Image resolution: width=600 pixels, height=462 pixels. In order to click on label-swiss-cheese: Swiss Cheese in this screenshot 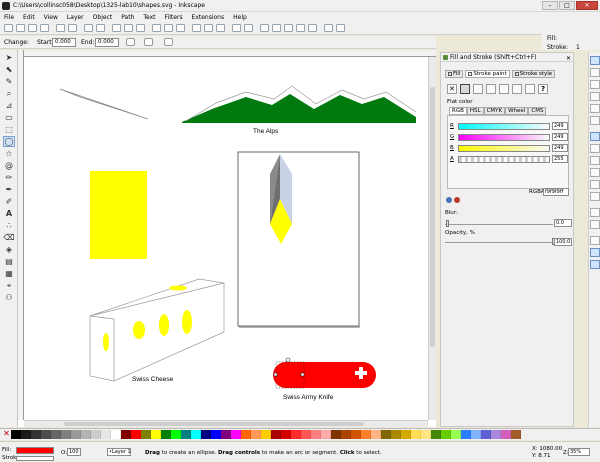, I will do `click(152, 379)`.